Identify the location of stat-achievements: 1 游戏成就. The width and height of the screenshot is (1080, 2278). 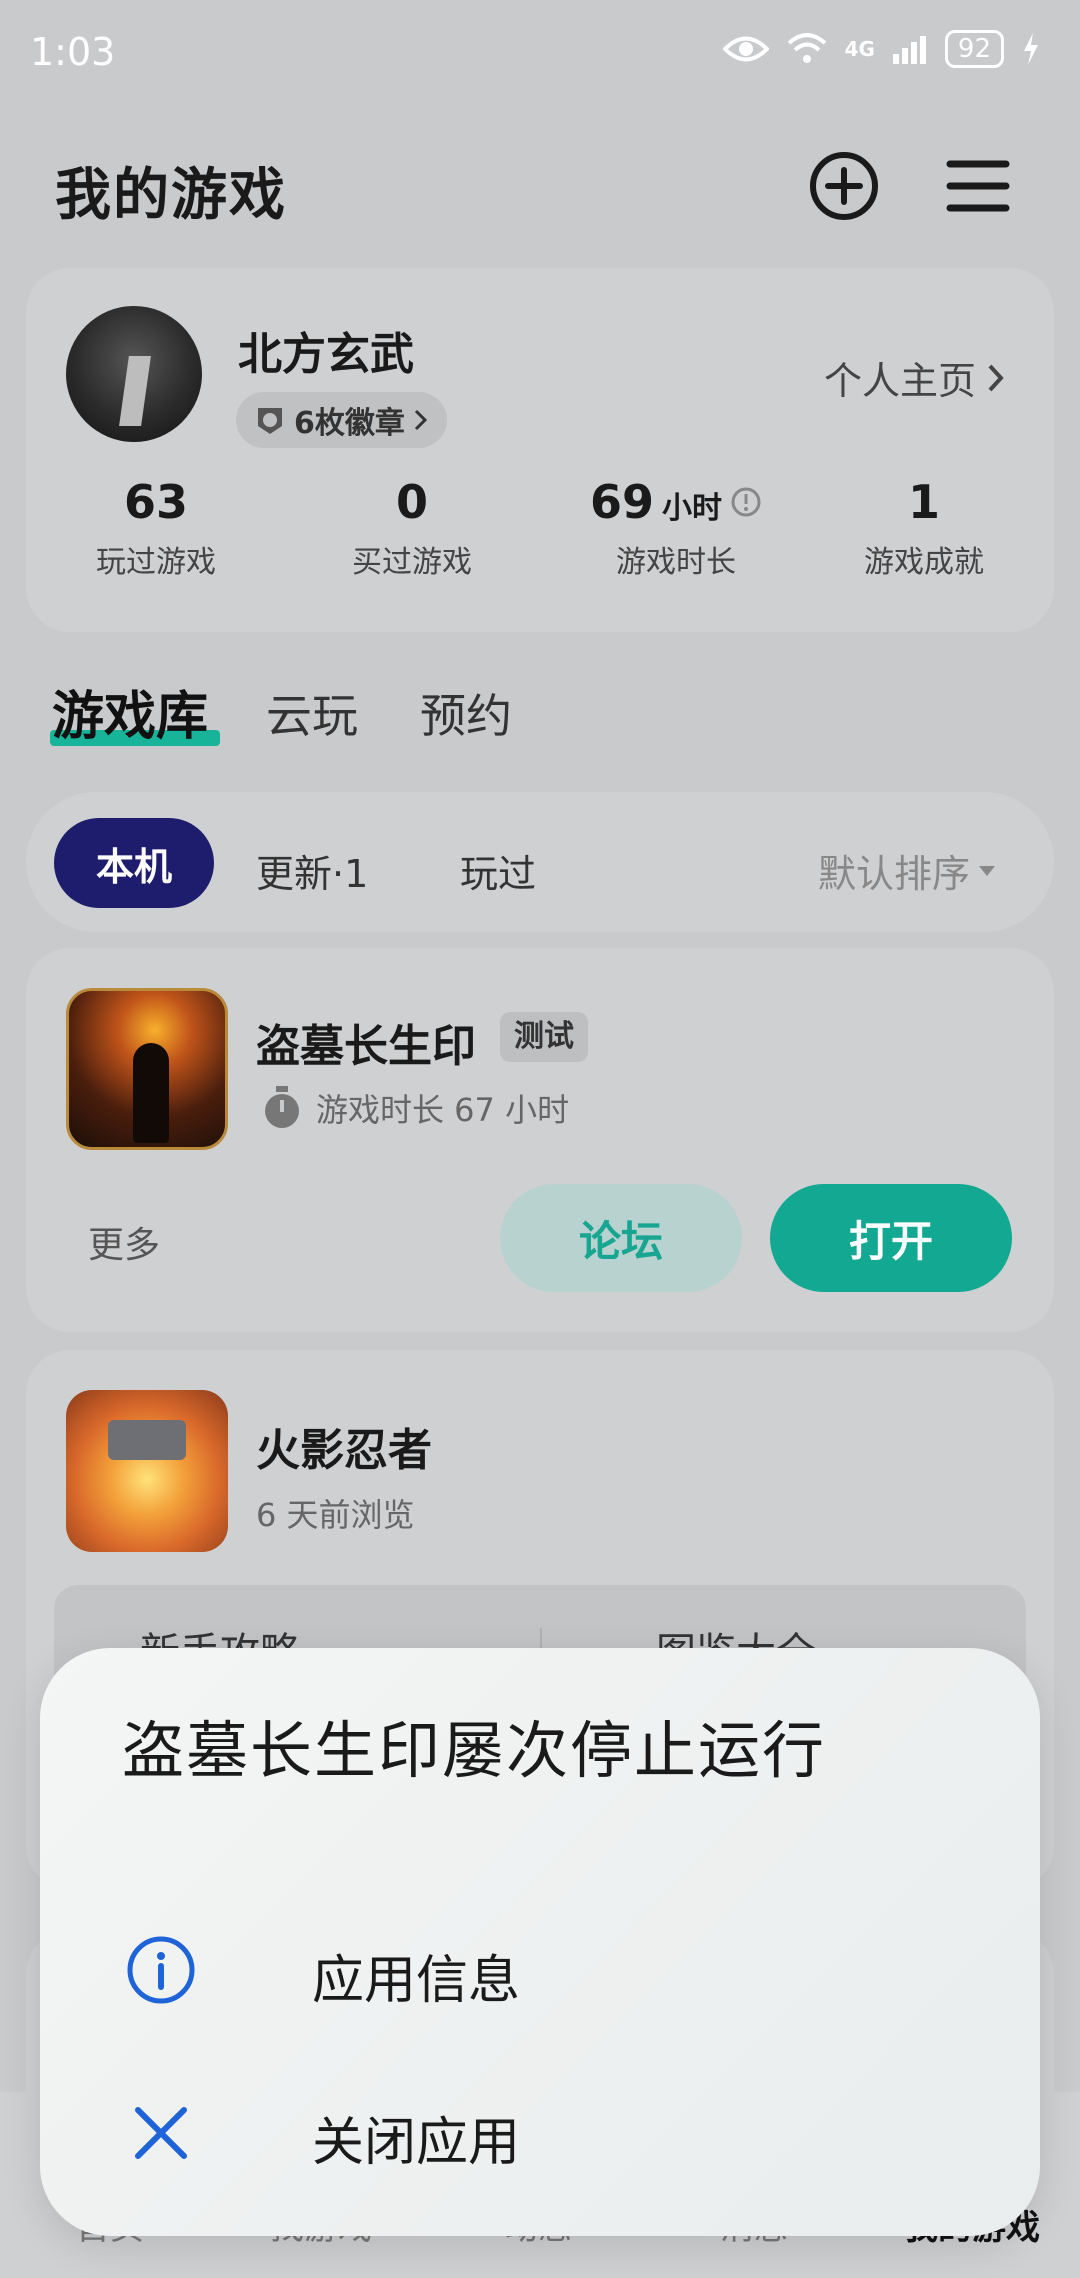
(924, 528).